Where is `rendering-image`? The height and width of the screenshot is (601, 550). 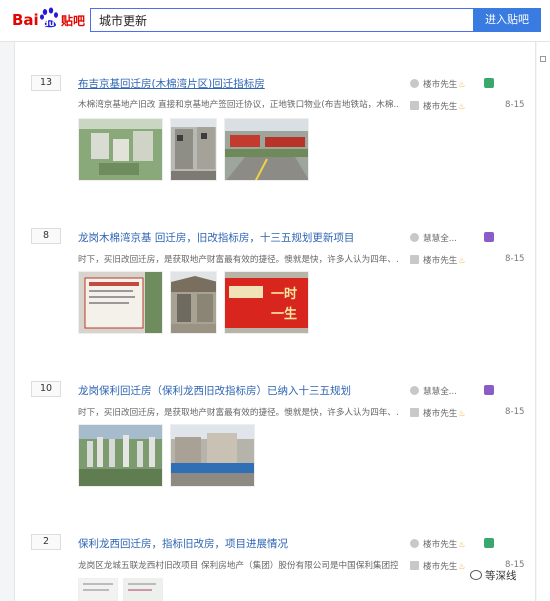
rendering-image is located at coordinates (120, 455).